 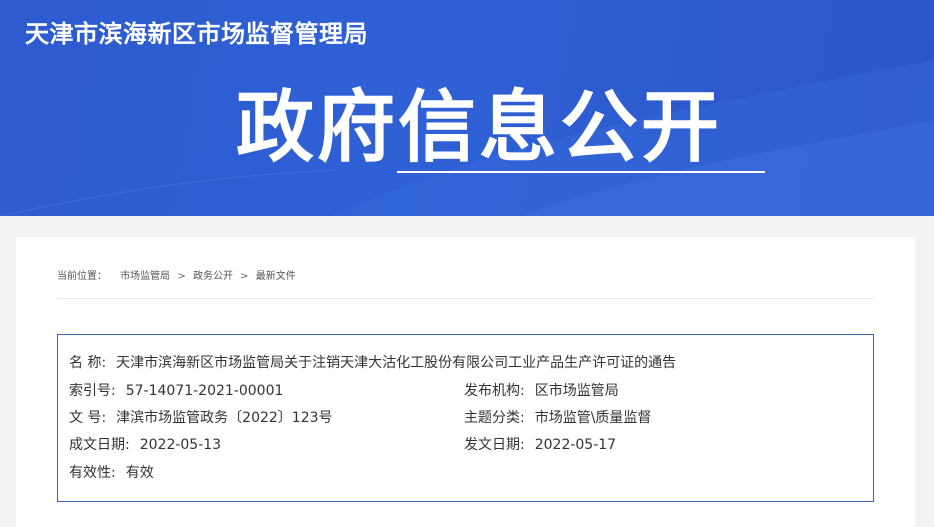 What do you see at coordinates (494, 418) in the screenshot?
I see `meta-topic-label: 主题分类:` at bounding box center [494, 418].